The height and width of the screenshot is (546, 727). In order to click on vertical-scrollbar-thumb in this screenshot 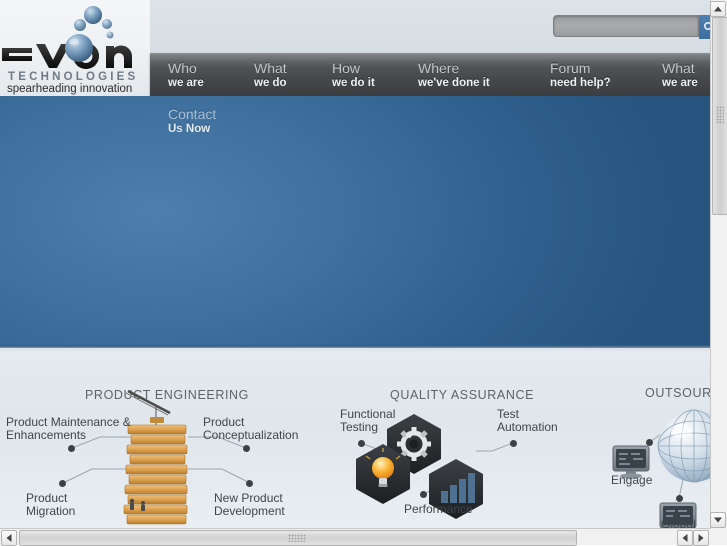, I will do `click(719, 116)`.